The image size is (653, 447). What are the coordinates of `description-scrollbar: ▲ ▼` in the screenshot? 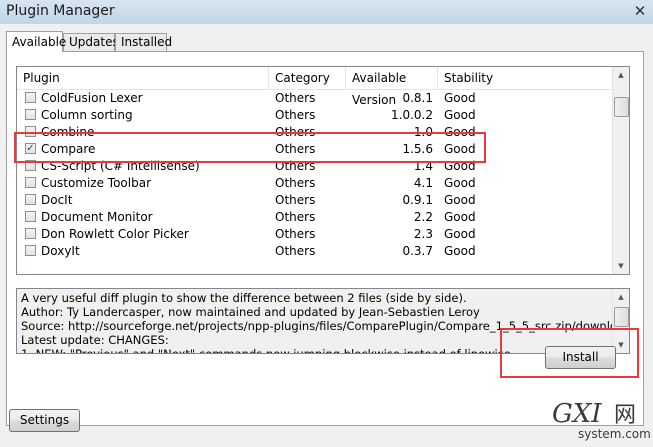 It's located at (620, 321).